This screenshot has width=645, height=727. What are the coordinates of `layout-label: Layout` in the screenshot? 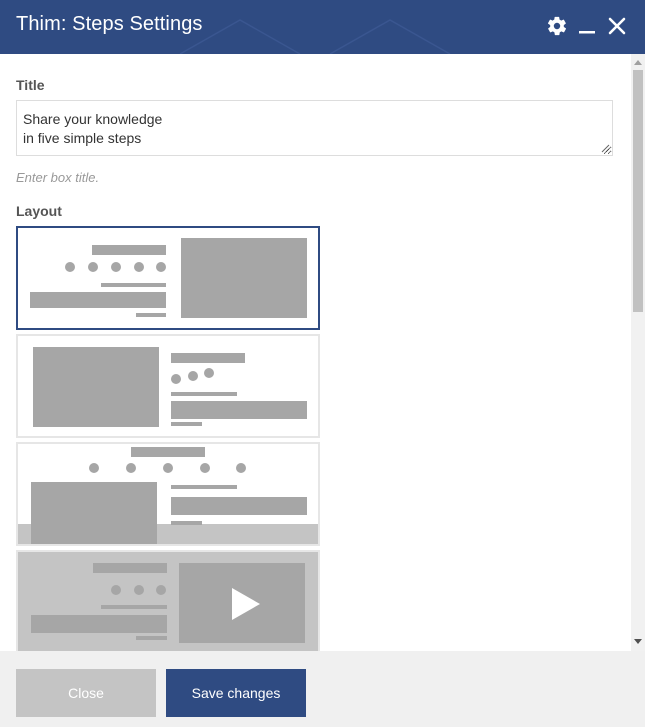 It's located at (39, 211).